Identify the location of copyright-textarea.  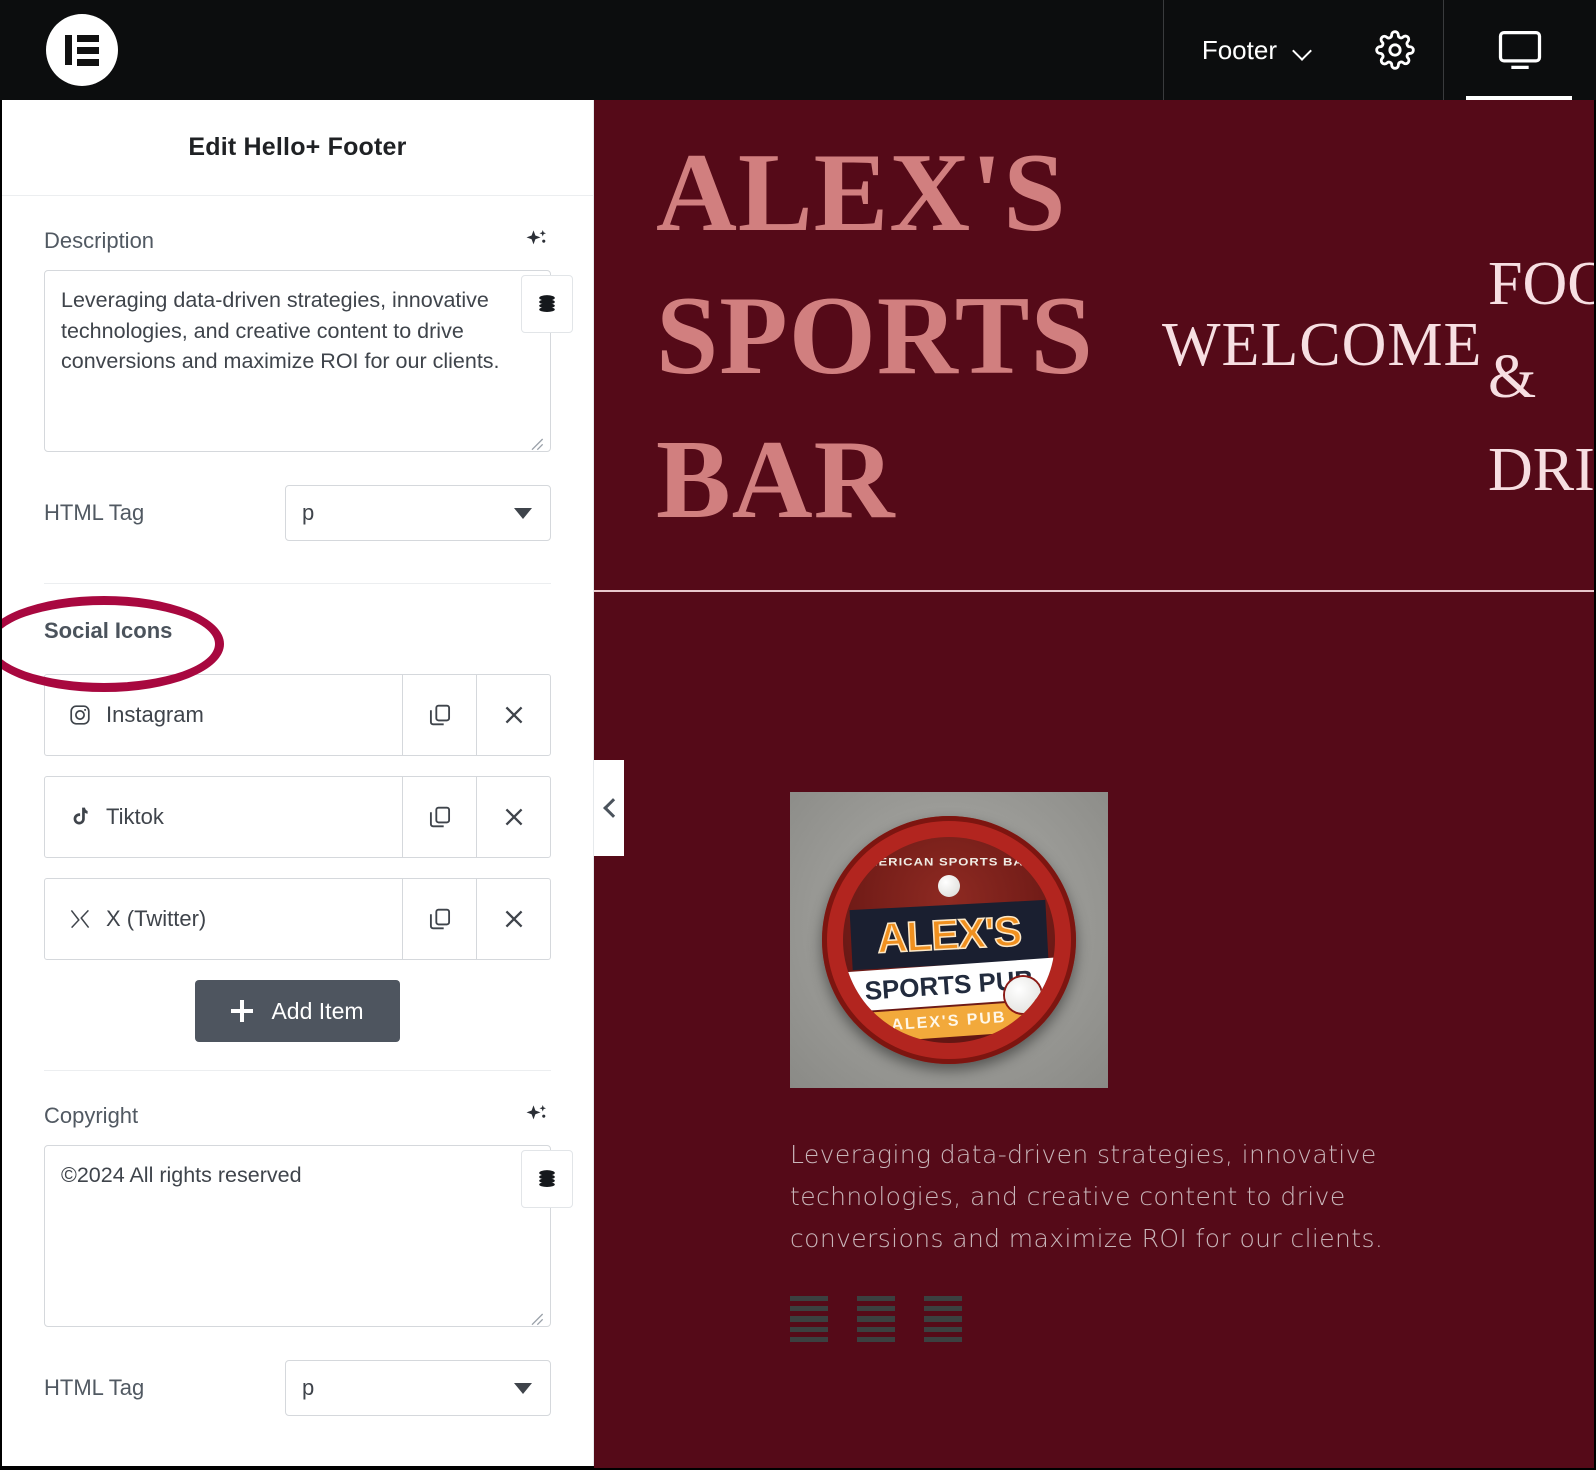
(297, 1236).